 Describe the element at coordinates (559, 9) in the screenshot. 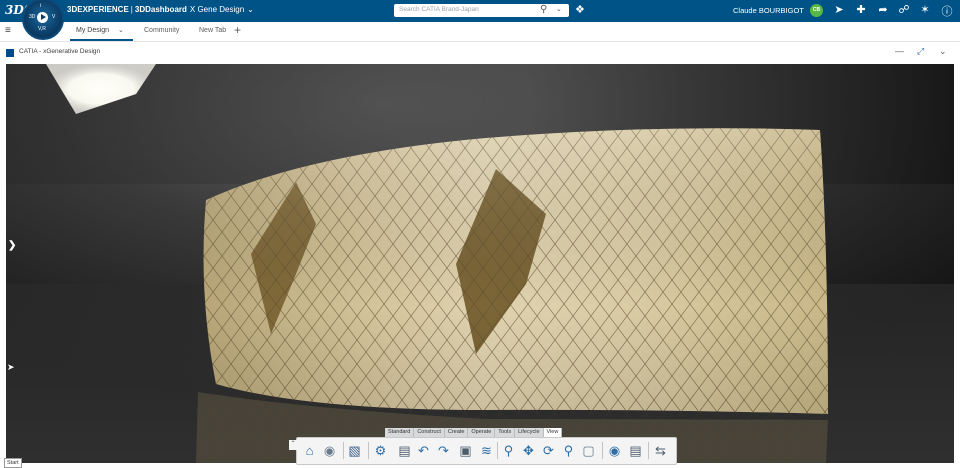

I see `search-dropdown-icon: ⌄` at that location.